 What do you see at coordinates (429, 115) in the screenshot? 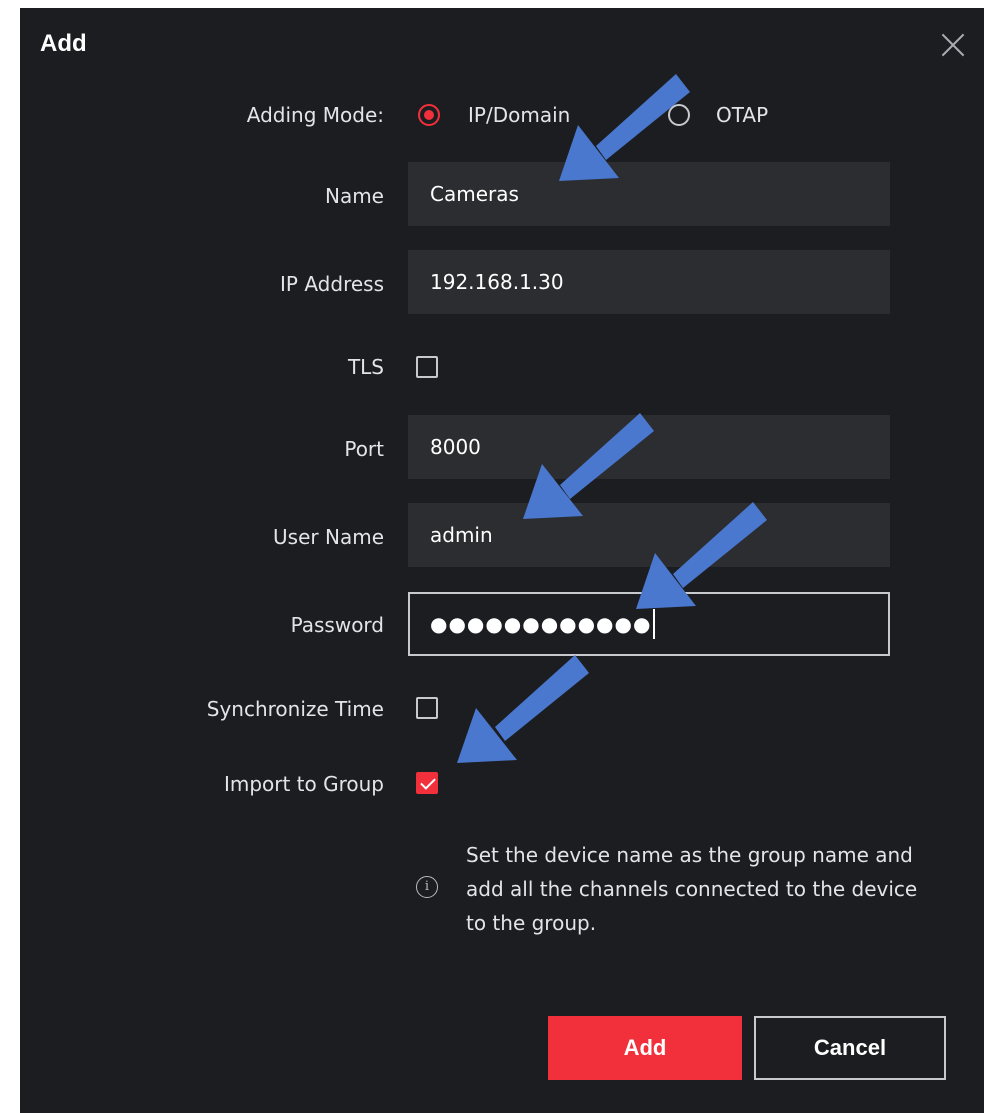
I see `radio-ip-domain` at bounding box center [429, 115].